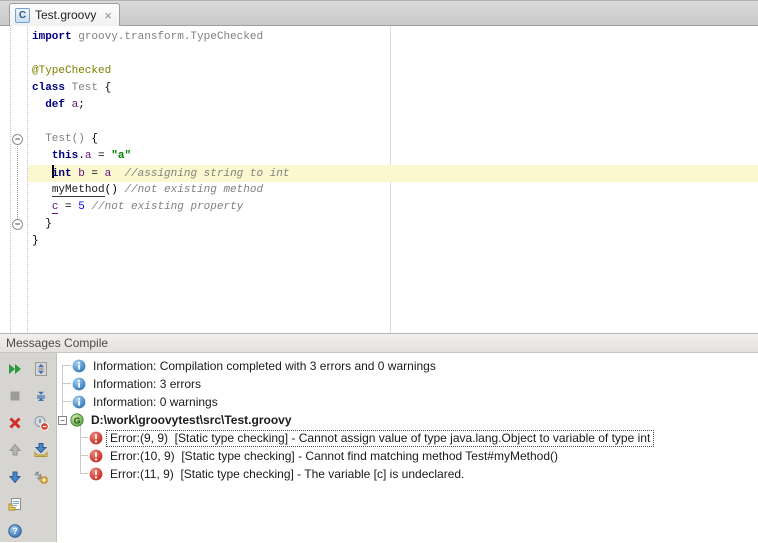 The width and height of the screenshot is (758, 543). Describe the element at coordinates (41, 477) in the screenshot. I see `settings-button` at that location.